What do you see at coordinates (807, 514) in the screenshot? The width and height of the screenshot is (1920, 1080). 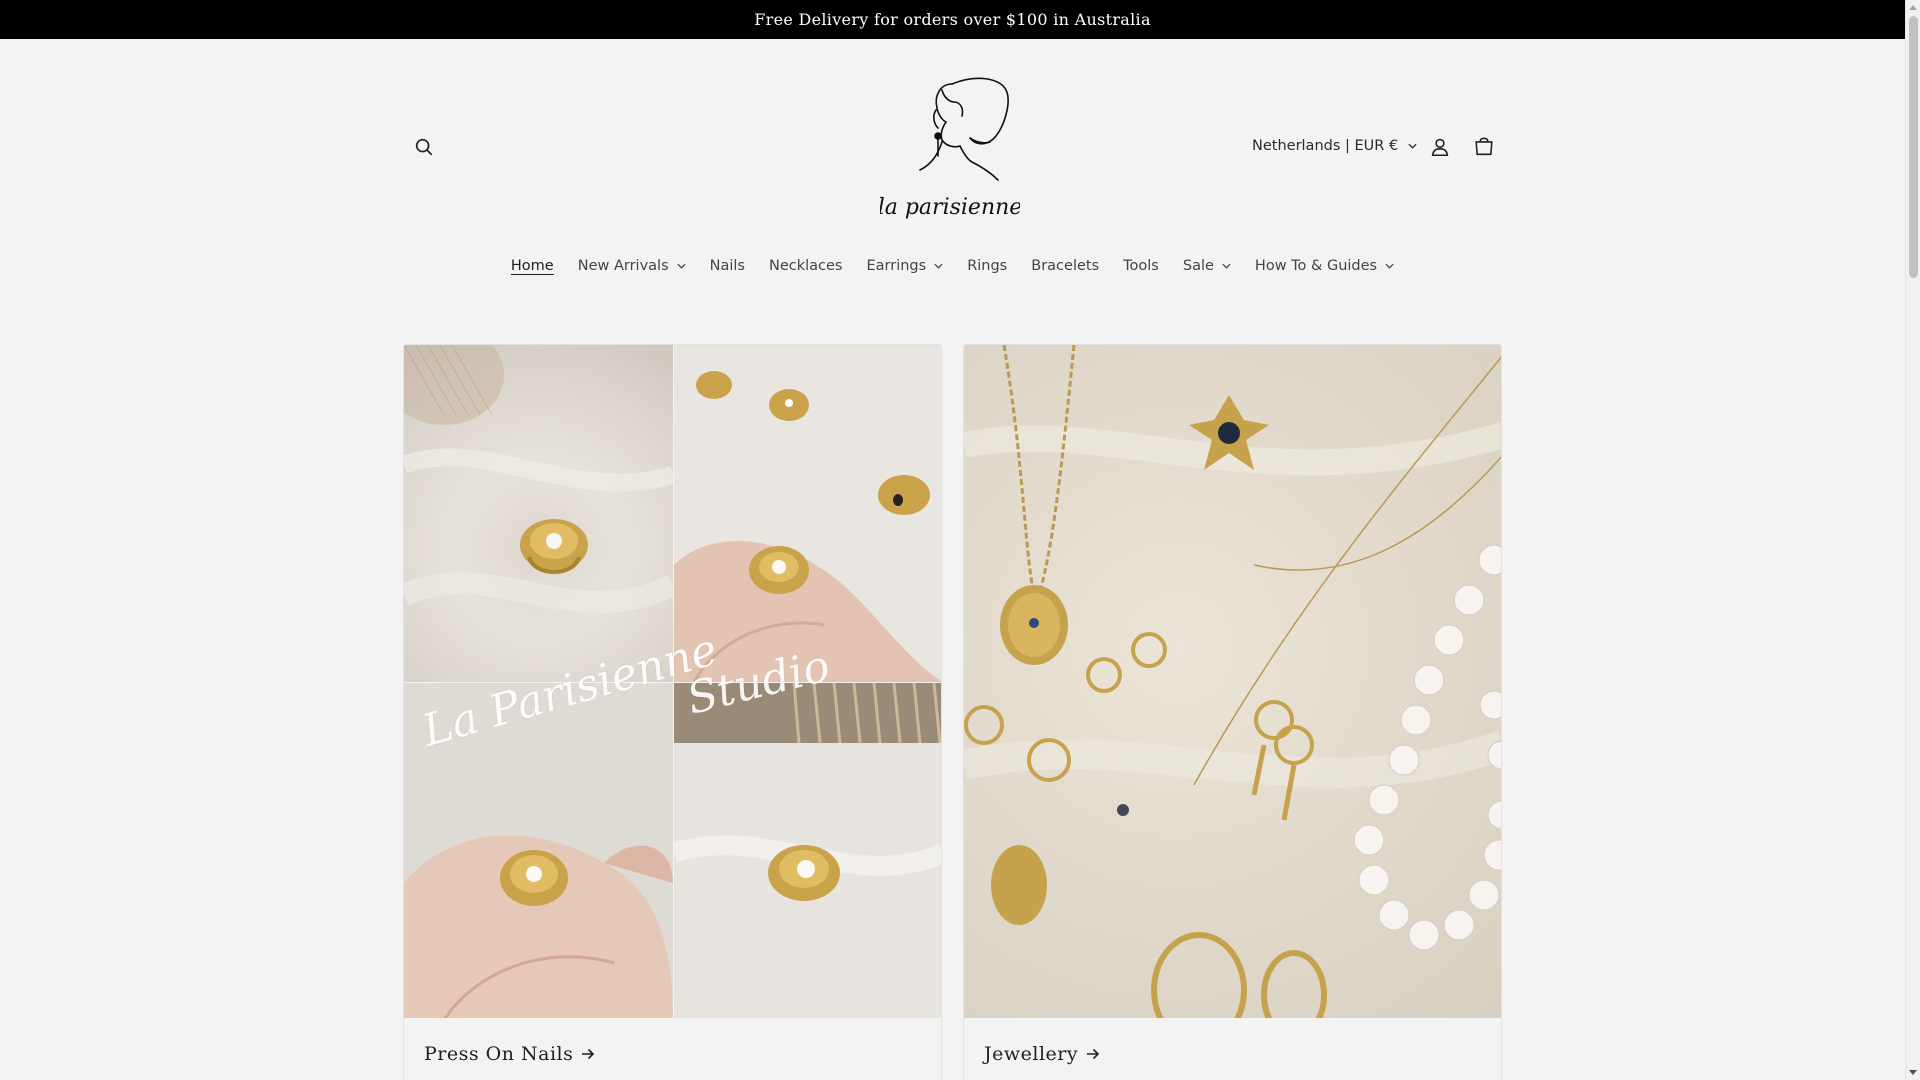 I see `photo-ring-on-hand` at bounding box center [807, 514].